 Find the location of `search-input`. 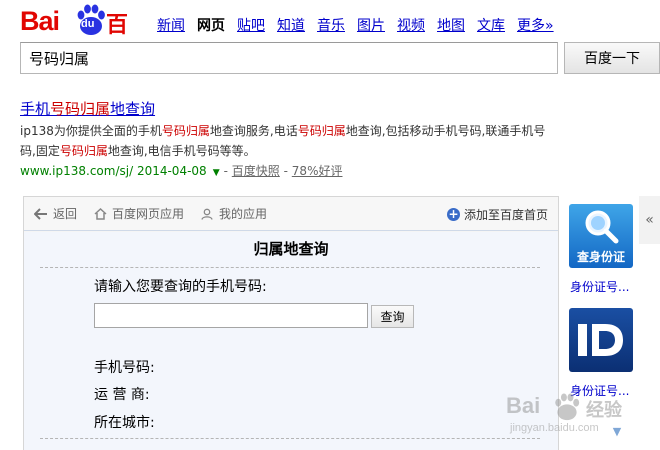

search-input is located at coordinates (289, 58).